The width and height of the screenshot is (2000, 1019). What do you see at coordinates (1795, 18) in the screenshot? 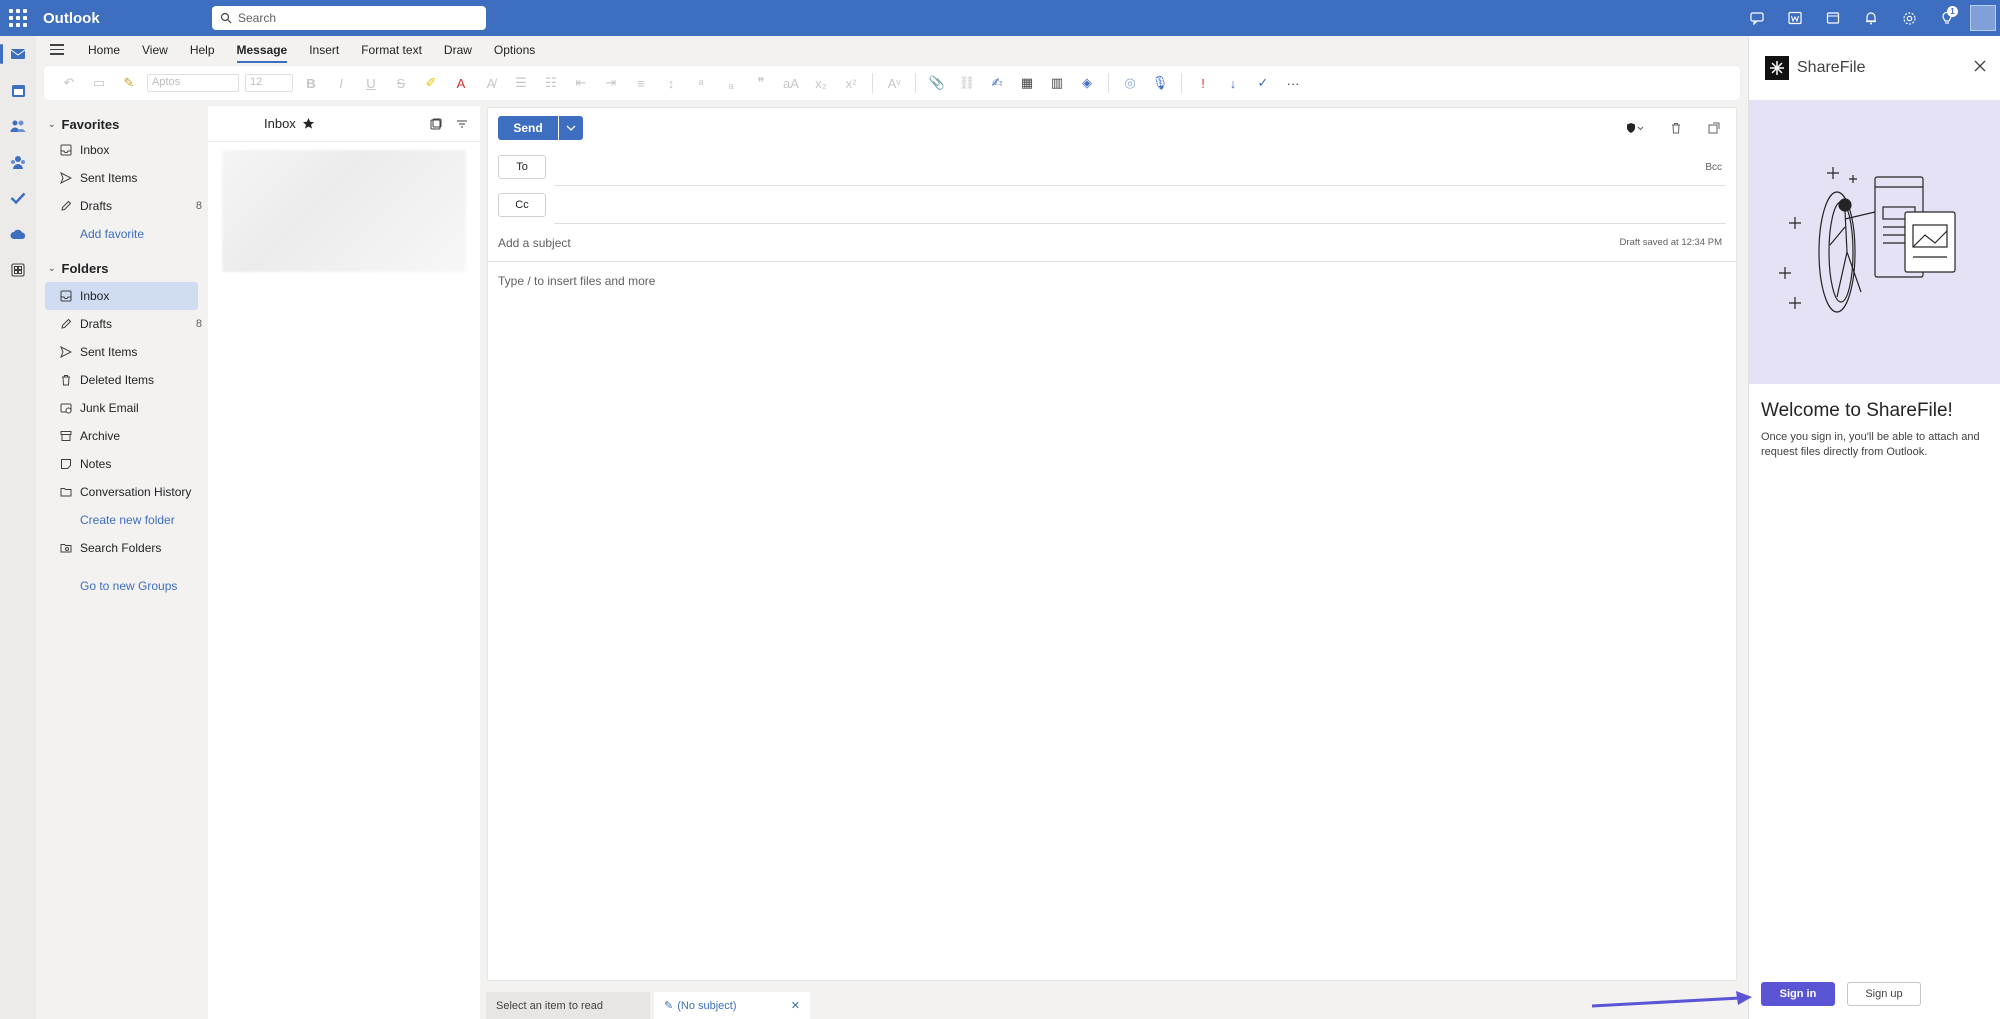
I see `word-button` at bounding box center [1795, 18].